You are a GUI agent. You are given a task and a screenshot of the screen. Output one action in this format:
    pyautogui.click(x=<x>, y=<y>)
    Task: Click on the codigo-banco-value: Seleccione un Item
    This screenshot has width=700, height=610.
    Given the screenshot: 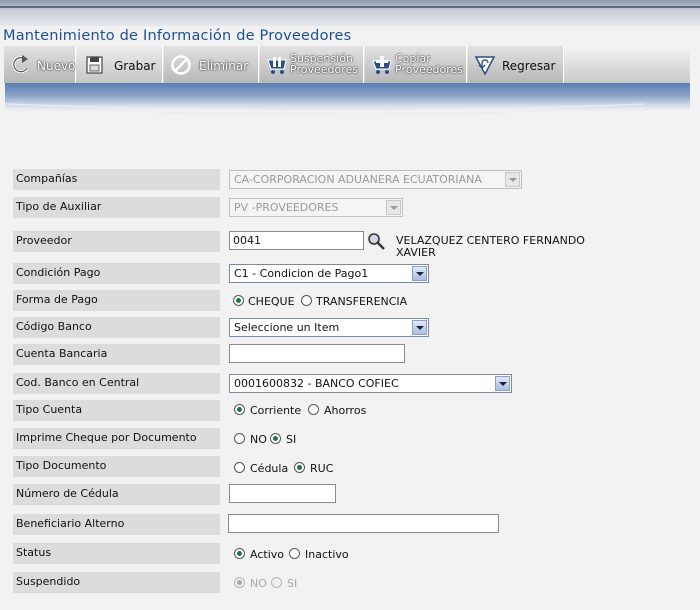 What is the action you would take?
    pyautogui.click(x=287, y=327)
    